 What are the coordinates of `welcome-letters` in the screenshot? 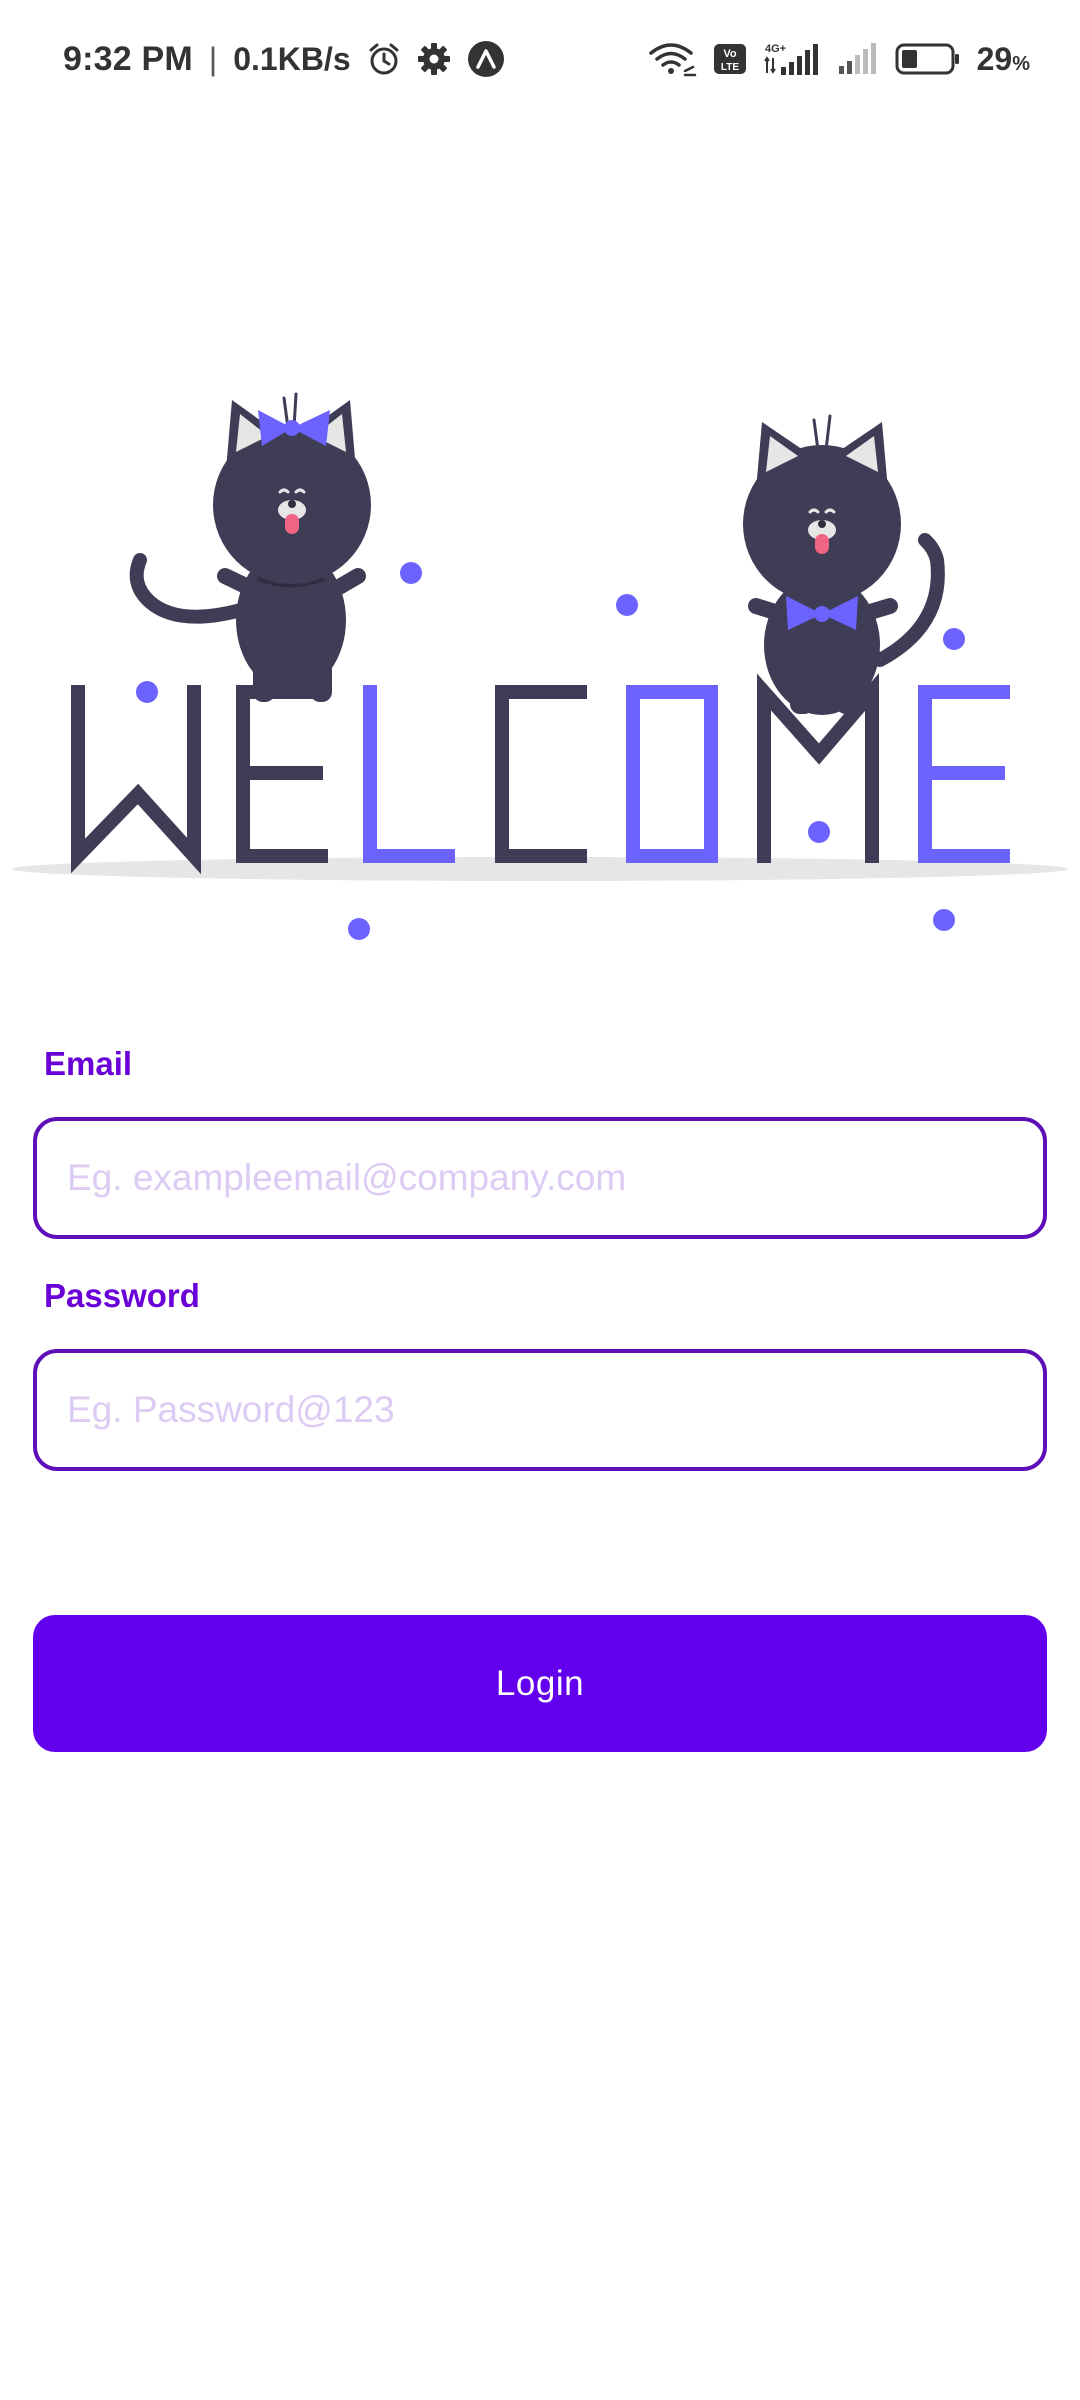 It's located at (540, 774).